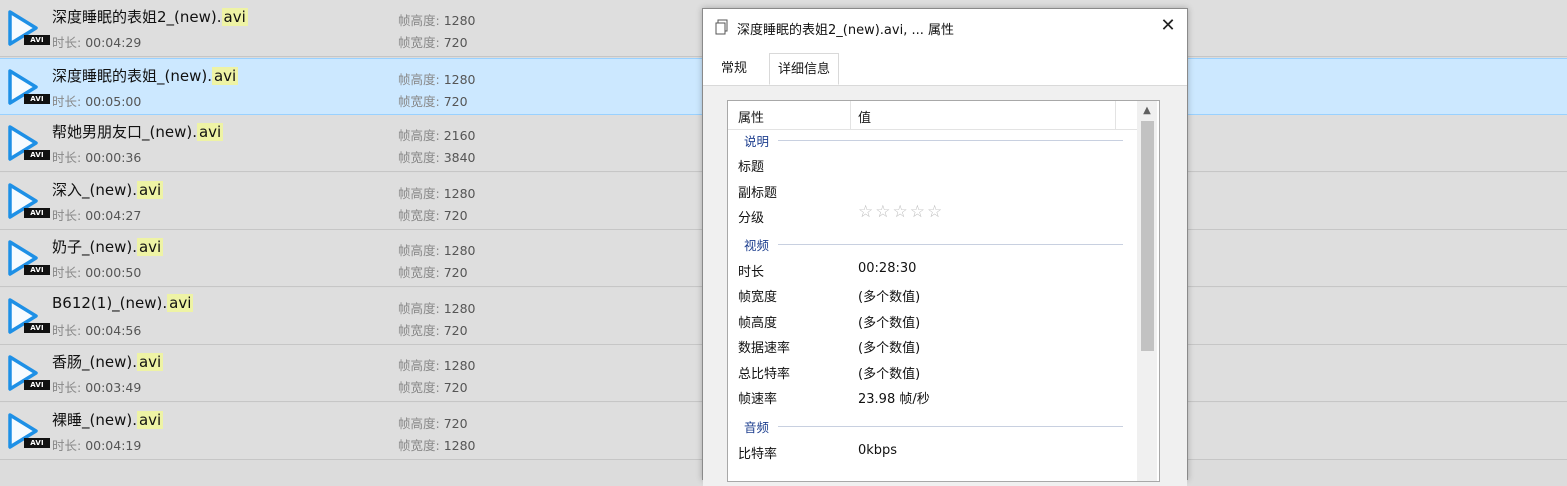 The image size is (1567, 486). Describe the element at coordinates (887, 268) in the screenshot. I see `prop-length-value: 00:28:30` at that location.